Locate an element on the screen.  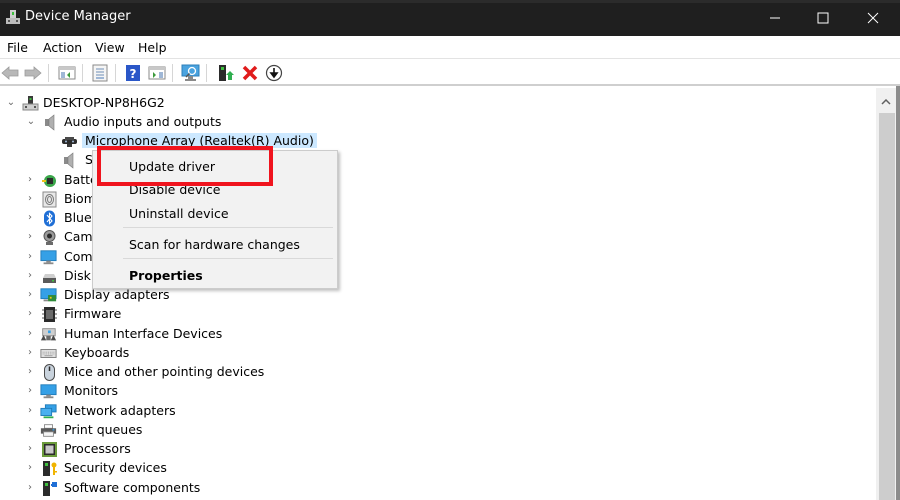
minimize-button is located at coordinates (775, 18).